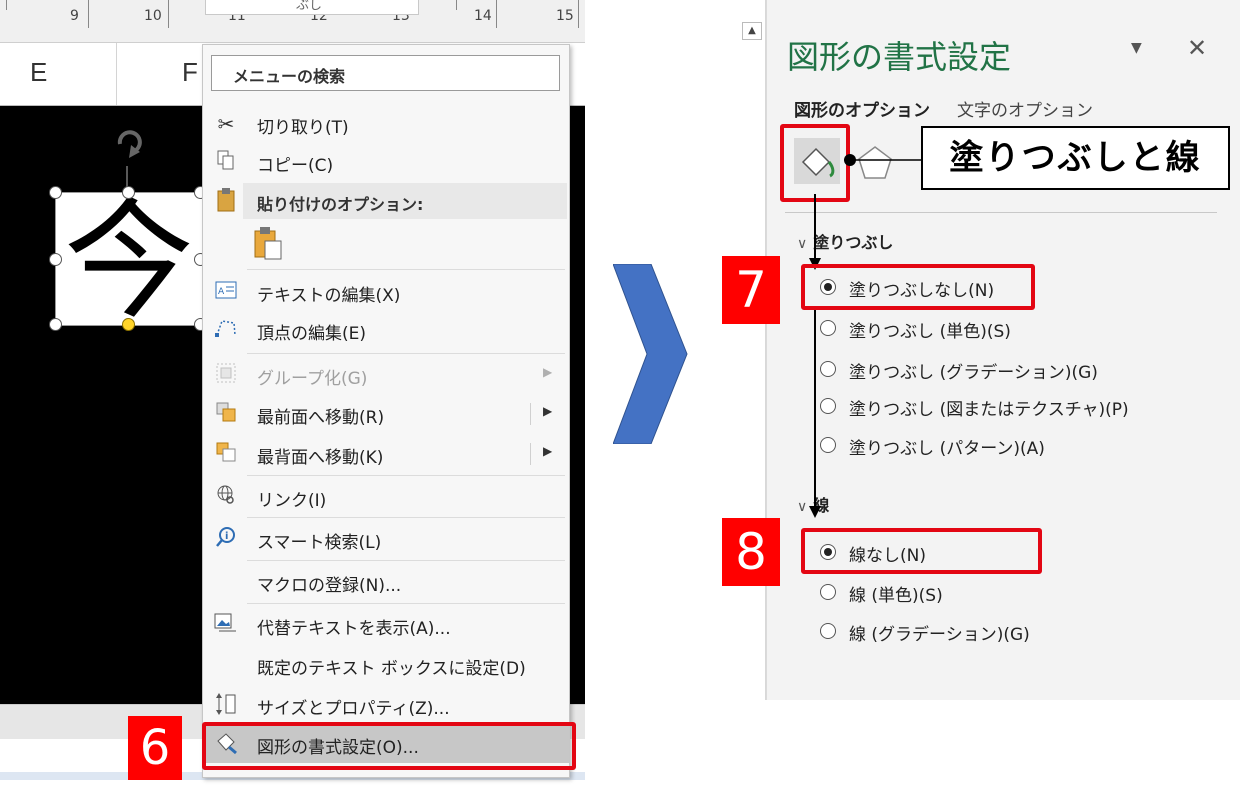  What do you see at coordinates (226, 625) in the screenshot?
I see `alt-text-icon` at bounding box center [226, 625].